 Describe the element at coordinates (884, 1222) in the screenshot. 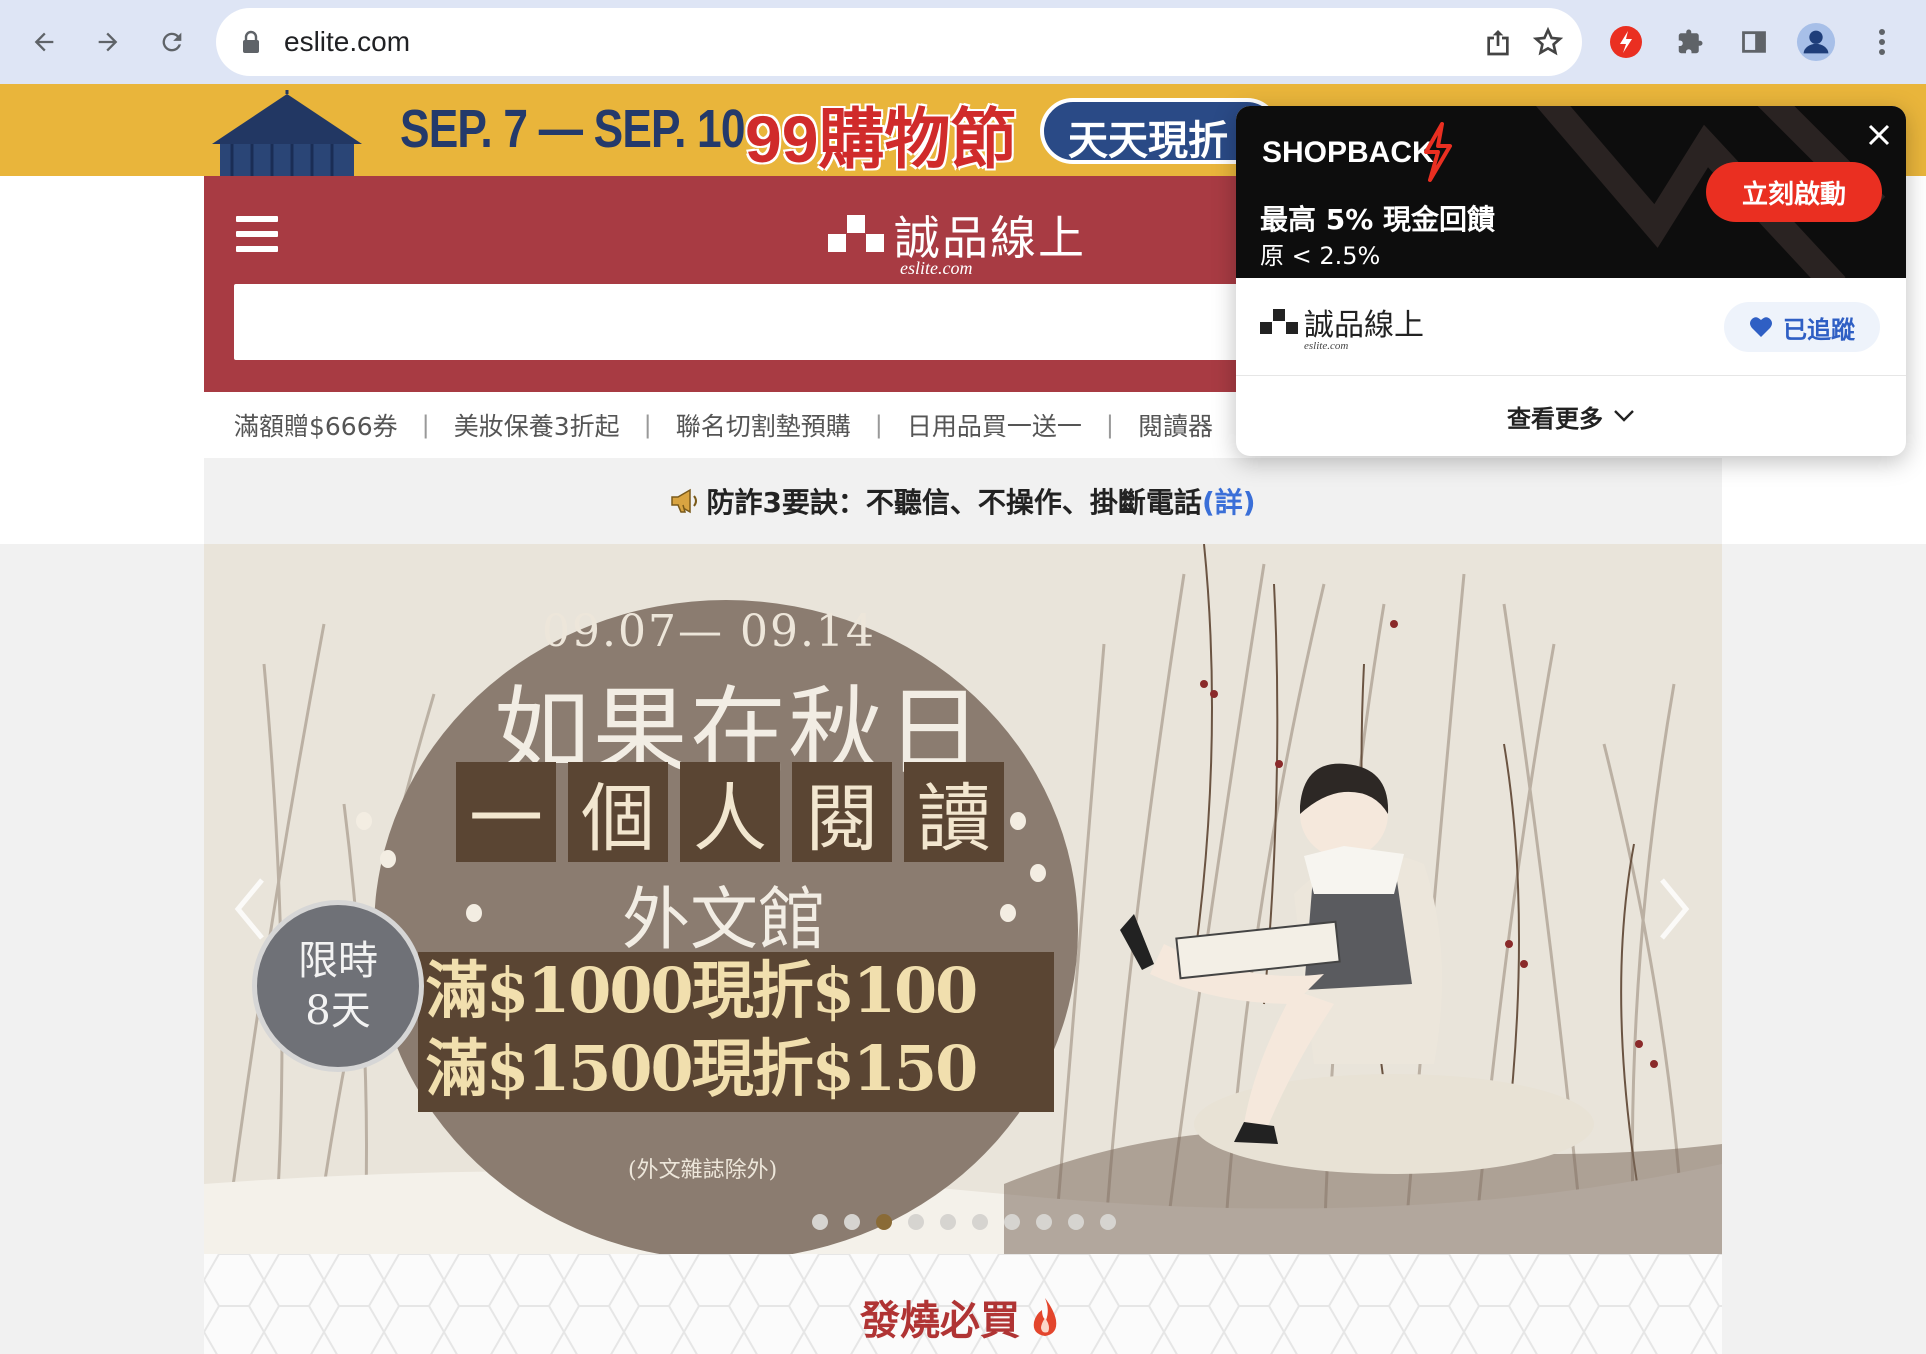

I see `pager-dot-active` at that location.